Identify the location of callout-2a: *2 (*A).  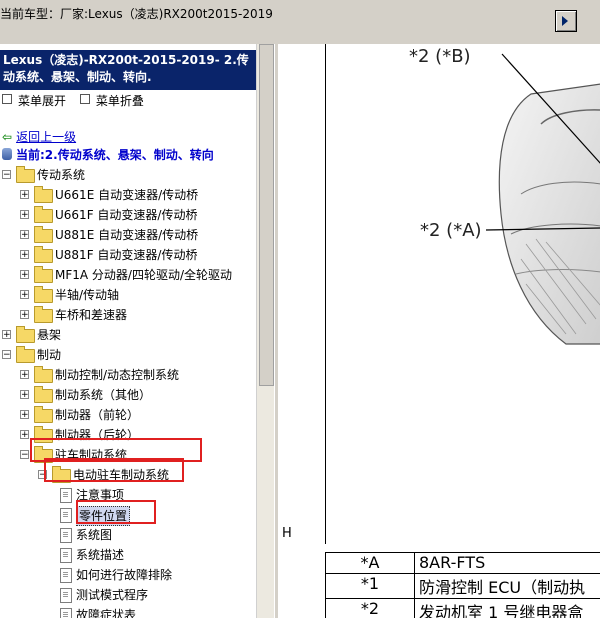
(451, 230).